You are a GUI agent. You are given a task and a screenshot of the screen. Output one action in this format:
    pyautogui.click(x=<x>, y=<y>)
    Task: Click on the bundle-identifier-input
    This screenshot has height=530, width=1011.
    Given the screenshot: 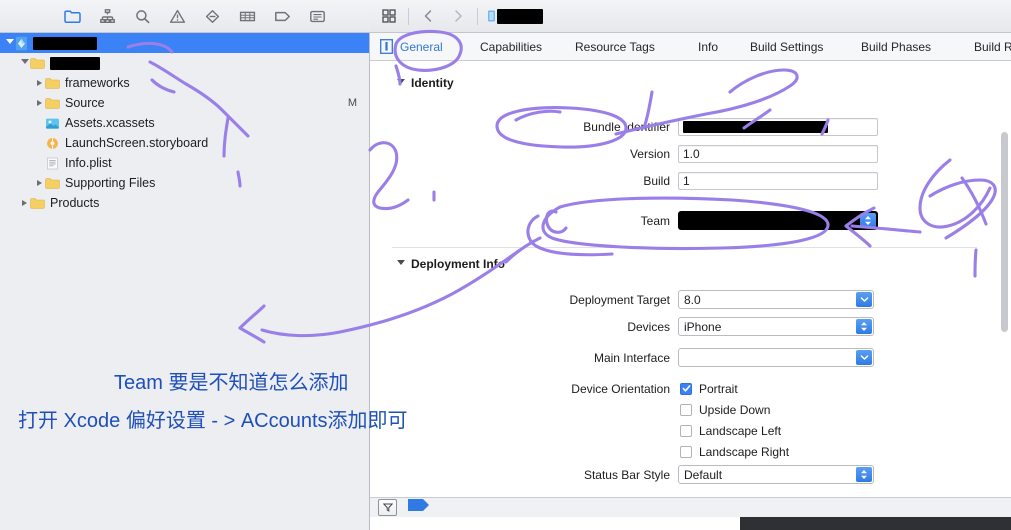 What is the action you would take?
    pyautogui.click(x=778, y=127)
    